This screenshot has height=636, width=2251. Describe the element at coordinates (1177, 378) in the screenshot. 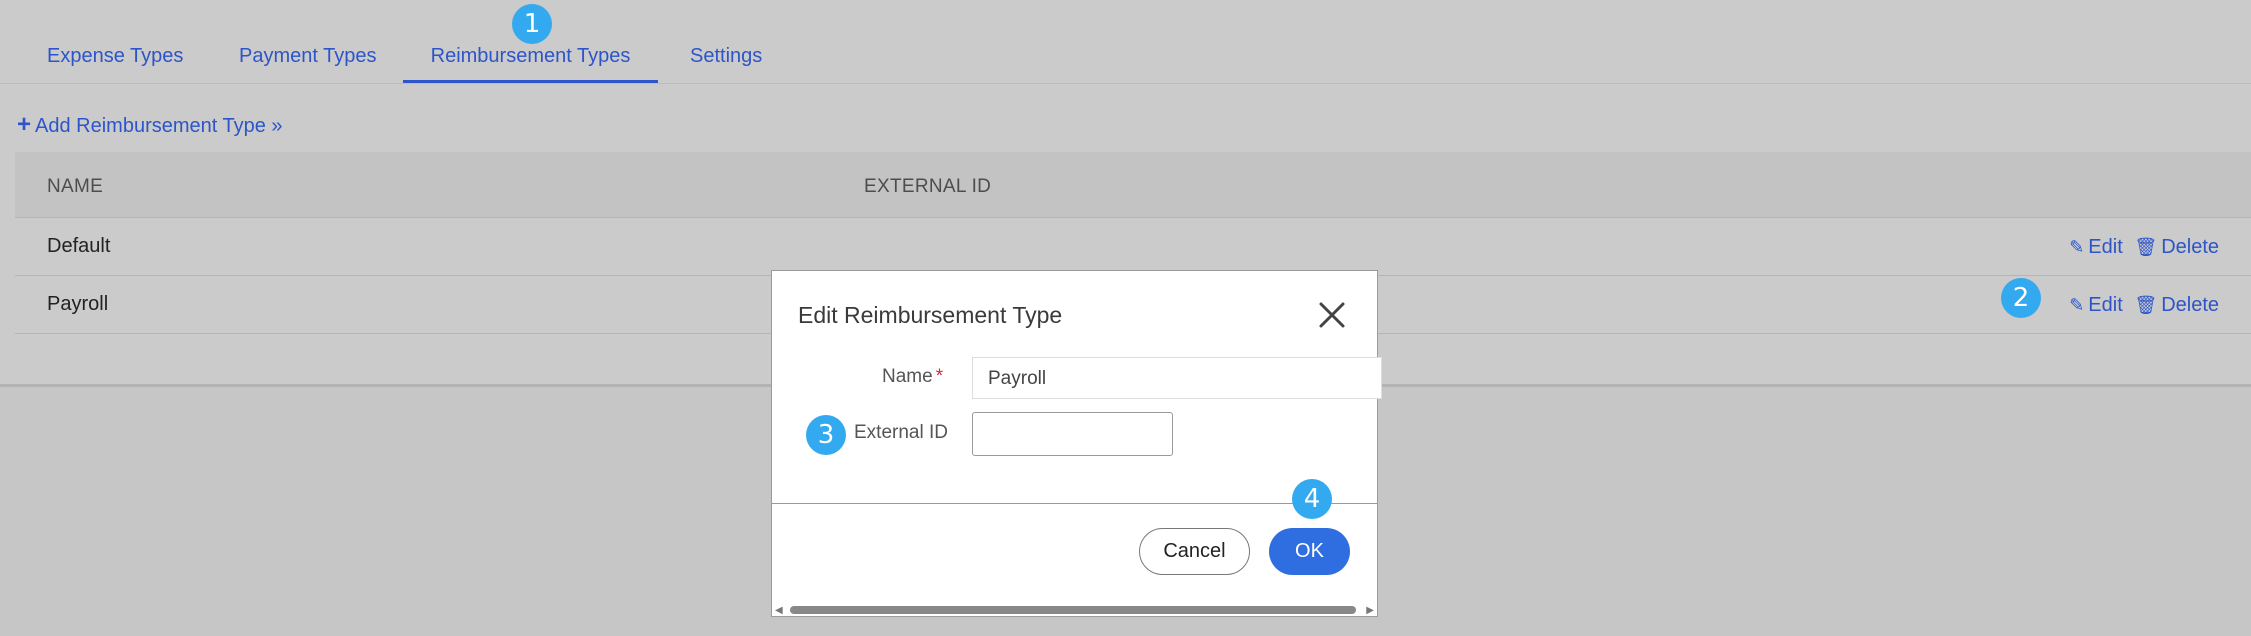

I see `name-field: Payroll` at that location.